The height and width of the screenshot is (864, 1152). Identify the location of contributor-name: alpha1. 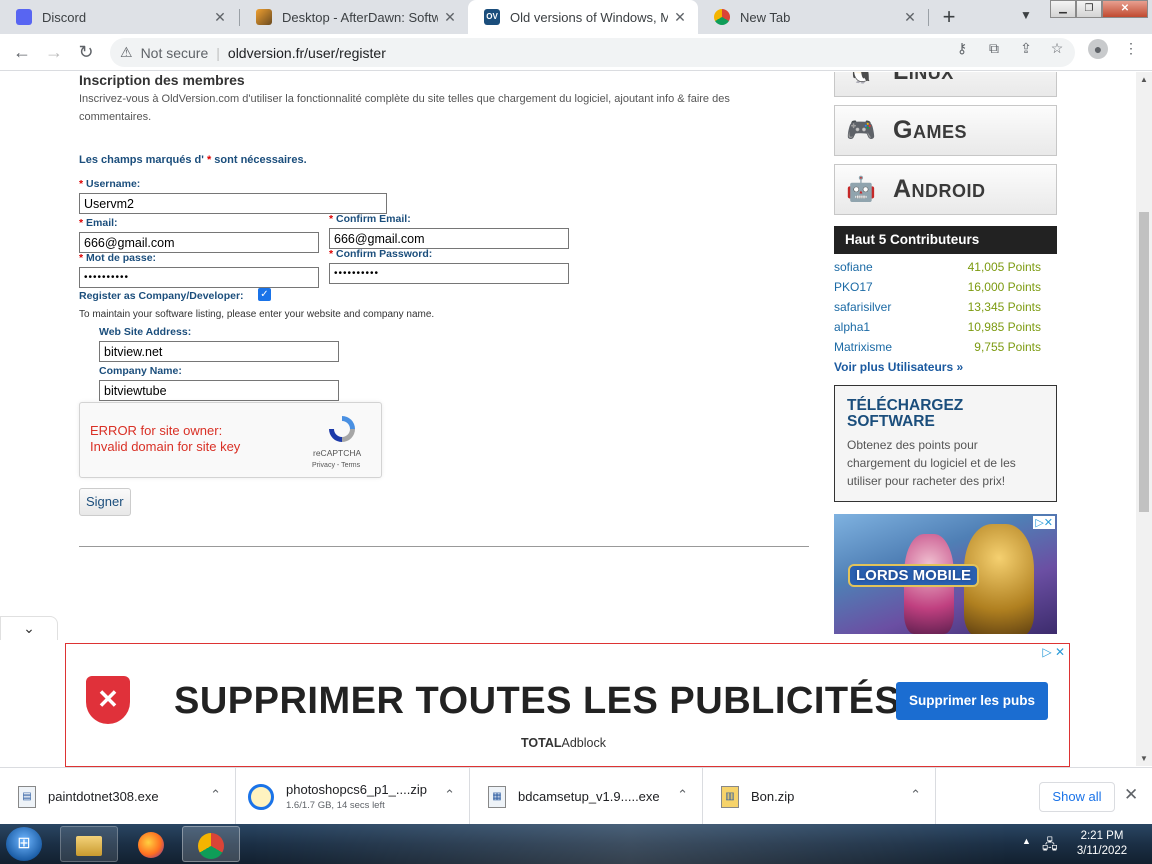
(852, 327).